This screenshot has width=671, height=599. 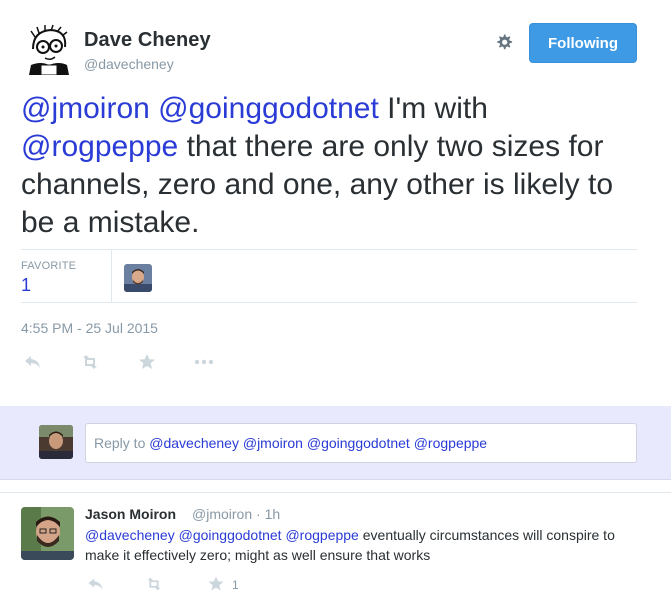 I want to click on mention-link: @davecheney, so click(x=130, y=535).